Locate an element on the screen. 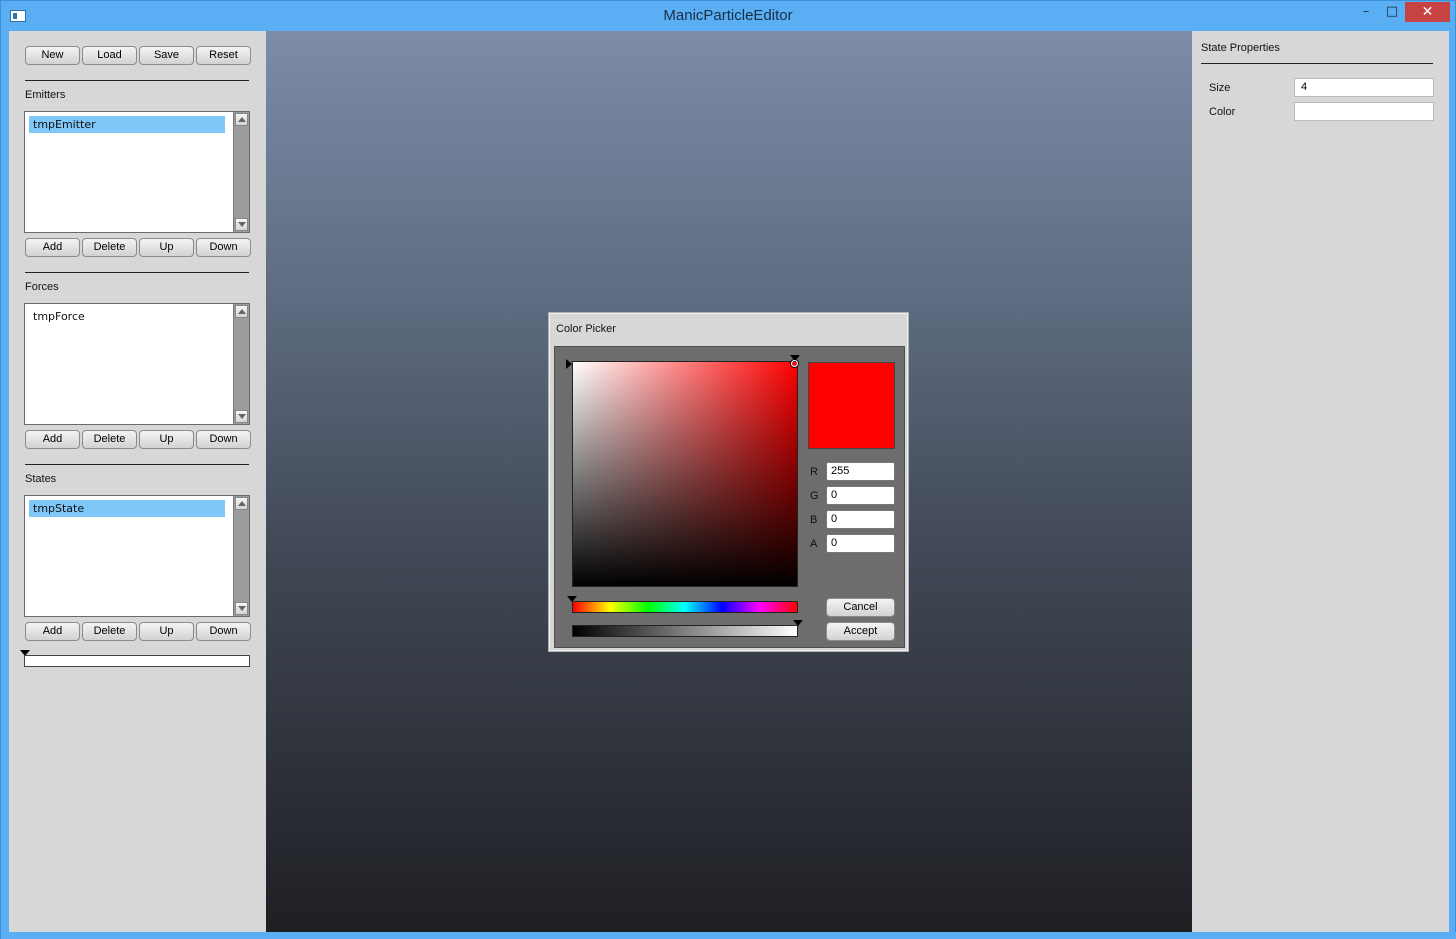  emitters-list: tmpEmitter is located at coordinates (137, 172).